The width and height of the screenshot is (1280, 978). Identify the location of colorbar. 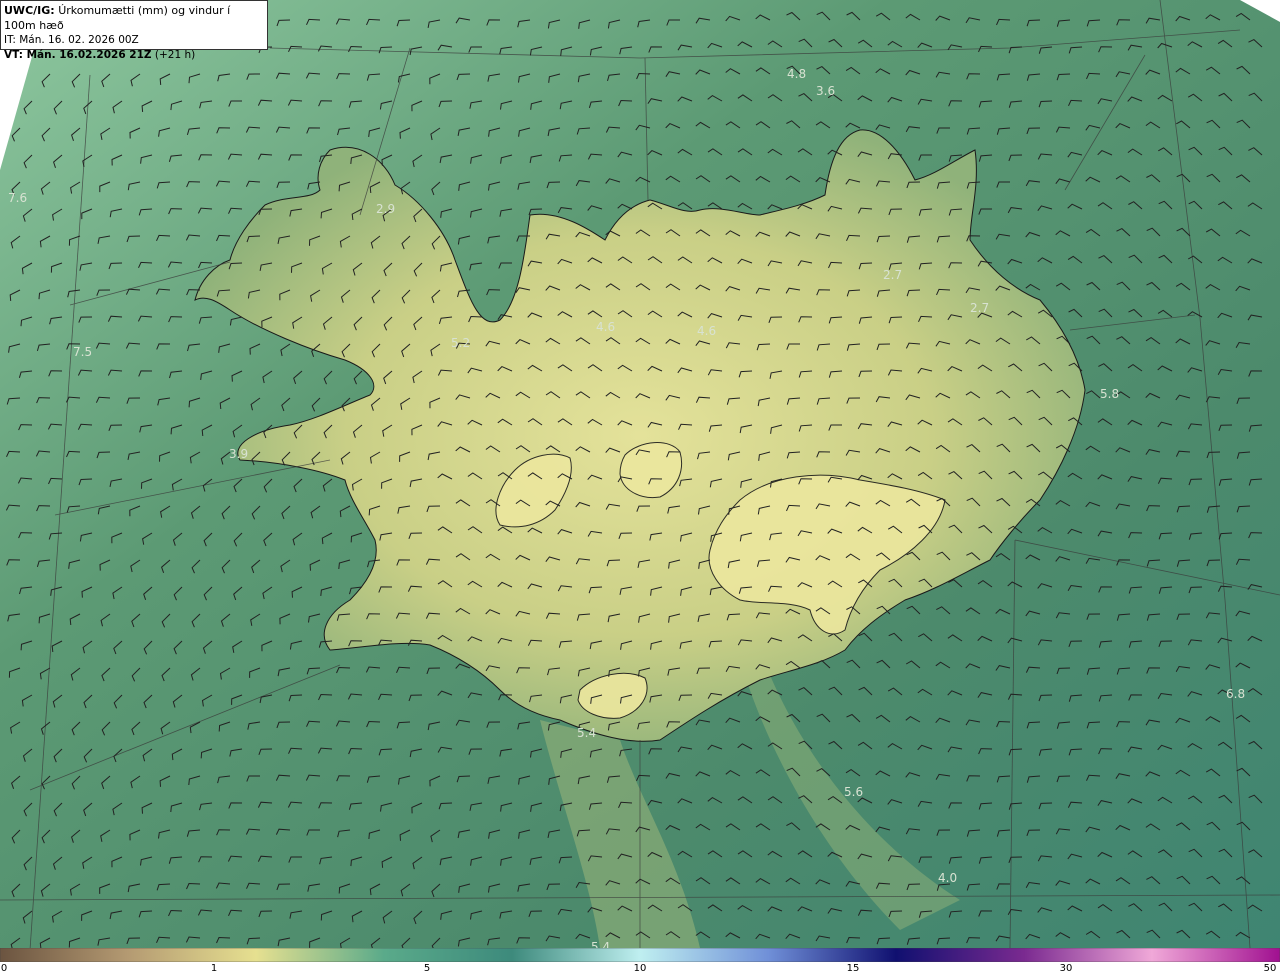
(640, 955).